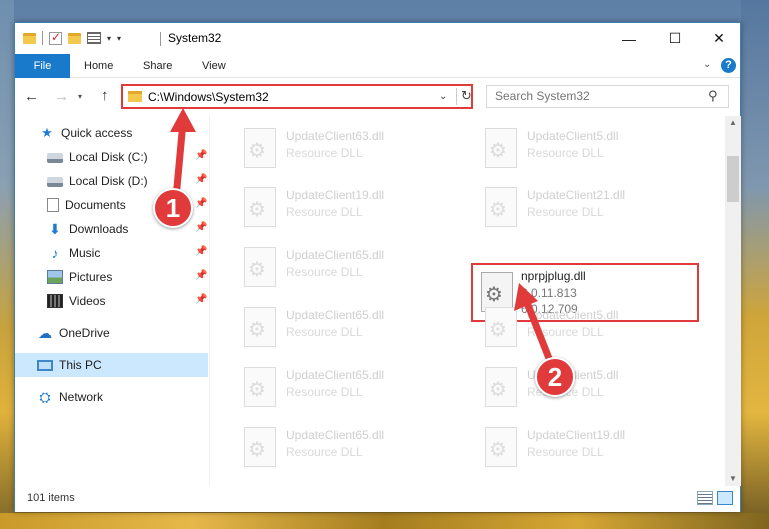  Describe the element at coordinates (55, 277) in the screenshot. I see `pictures-icon` at that location.